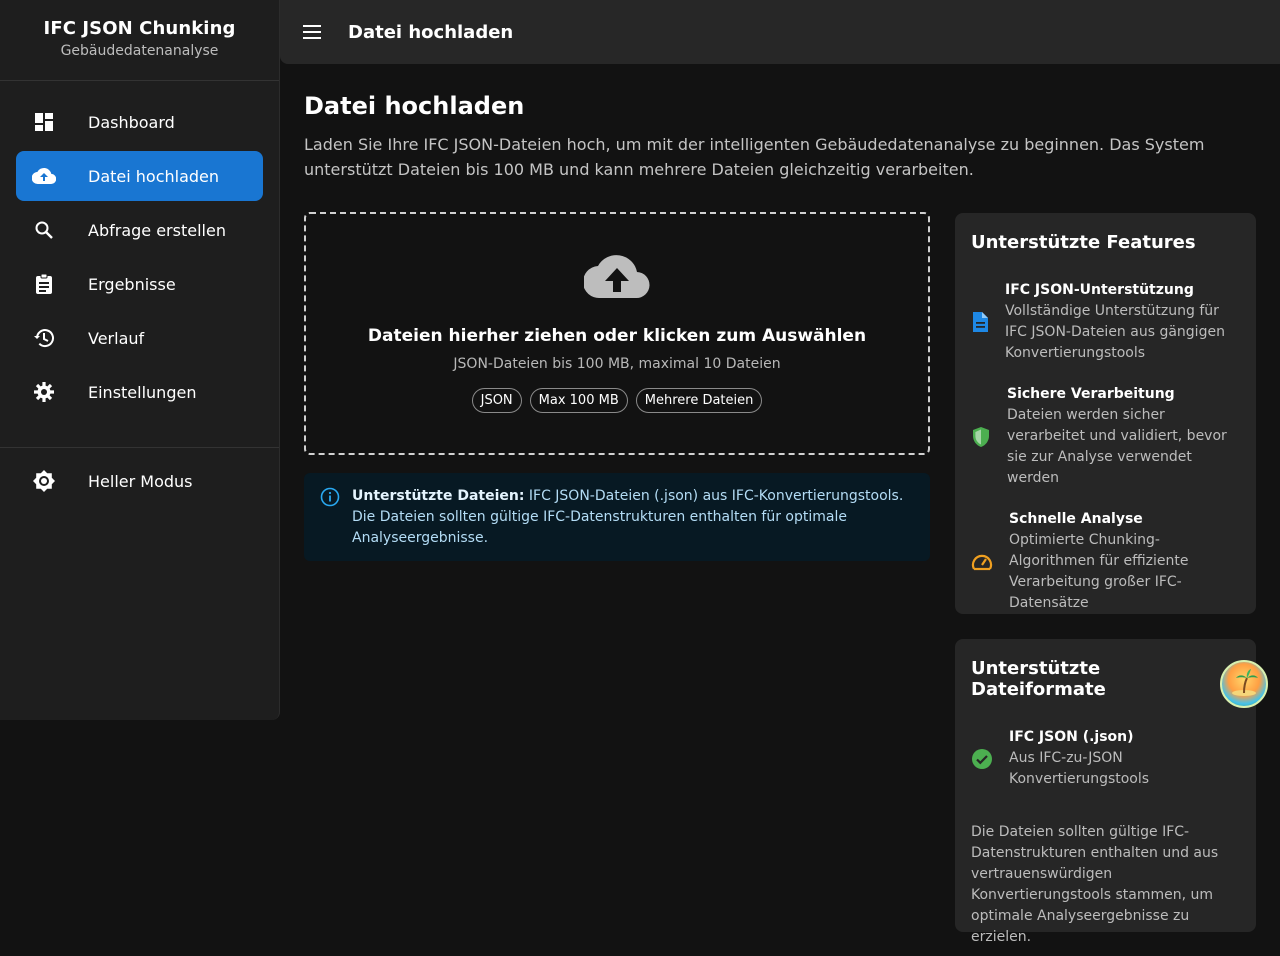 The height and width of the screenshot is (956, 1280). I want to click on theme-toggle: Heller Modus, so click(139, 481).